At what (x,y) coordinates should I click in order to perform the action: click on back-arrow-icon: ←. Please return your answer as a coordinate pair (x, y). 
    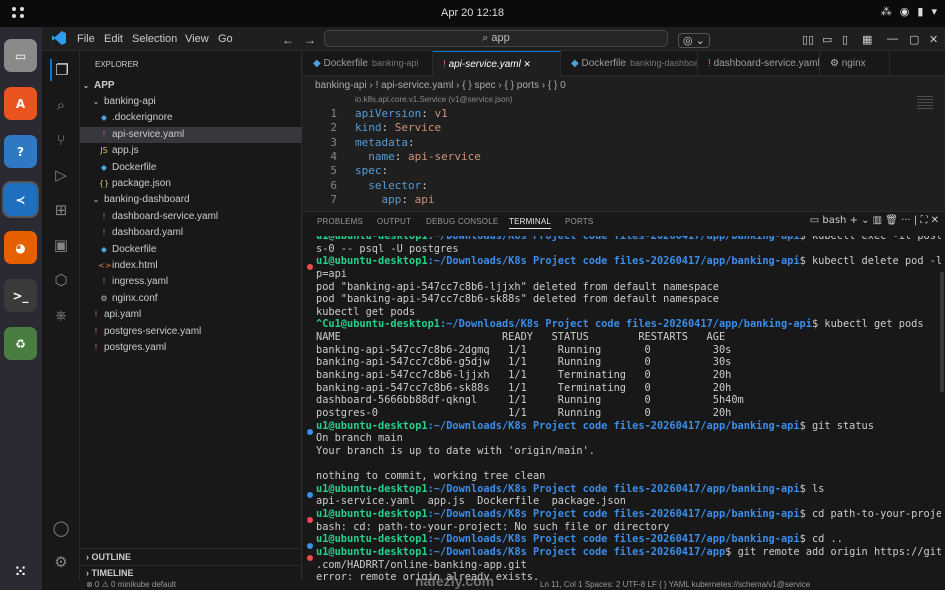
    Looking at the image, I should click on (288, 40).